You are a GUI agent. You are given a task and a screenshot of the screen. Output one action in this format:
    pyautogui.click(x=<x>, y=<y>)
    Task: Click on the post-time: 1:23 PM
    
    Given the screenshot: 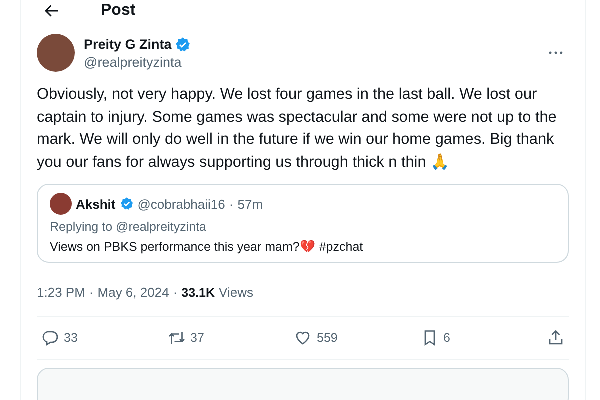 What is the action you would take?
    pyautogui.click(x=61, y=292)
    